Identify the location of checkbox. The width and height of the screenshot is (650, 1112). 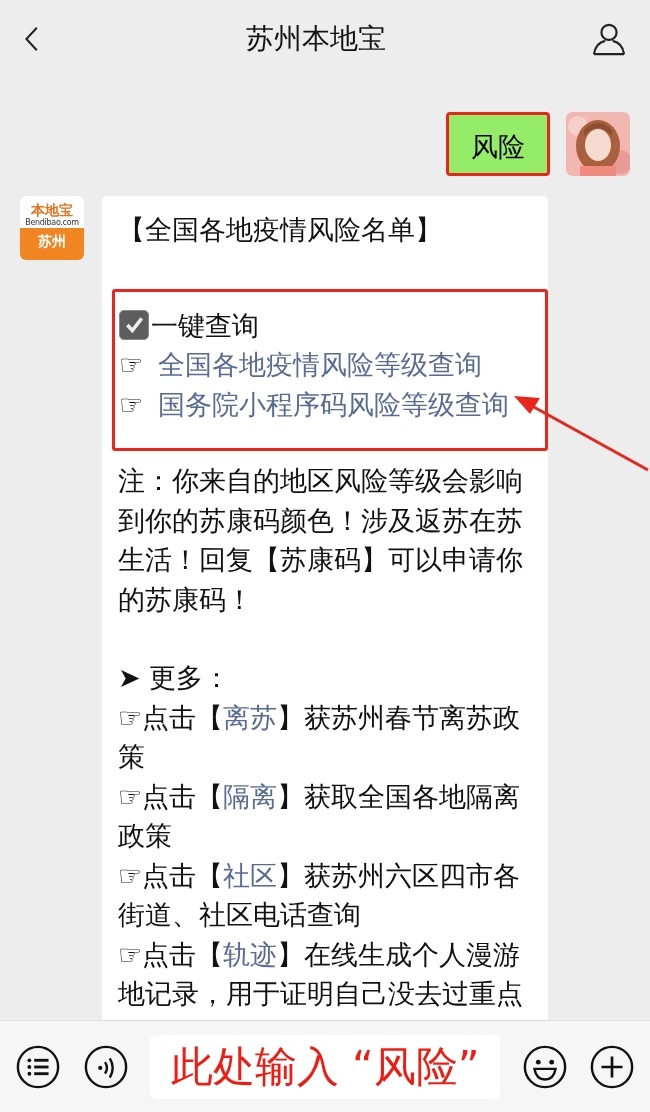
(134, 325).